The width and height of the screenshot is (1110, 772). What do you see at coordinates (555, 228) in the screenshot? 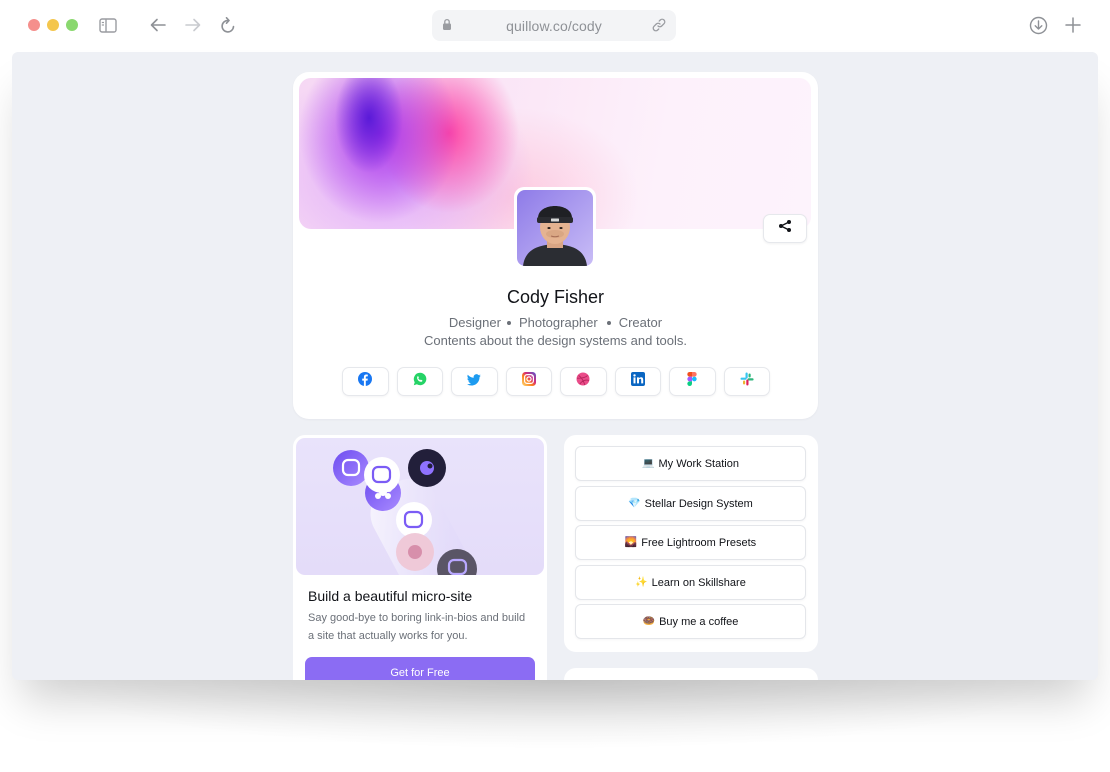
I see `avatar` at bounding box center [555, 228].